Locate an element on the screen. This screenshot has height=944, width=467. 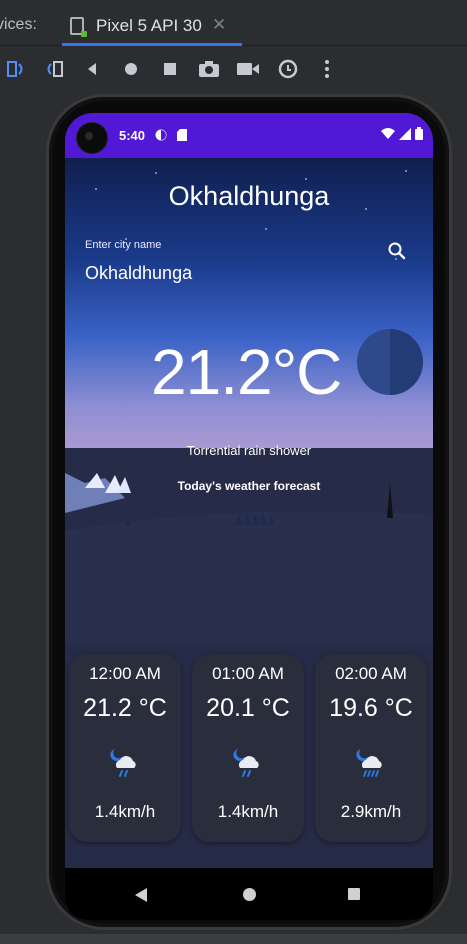
status-bar: 5:40 is located at coordinates (249, 135).